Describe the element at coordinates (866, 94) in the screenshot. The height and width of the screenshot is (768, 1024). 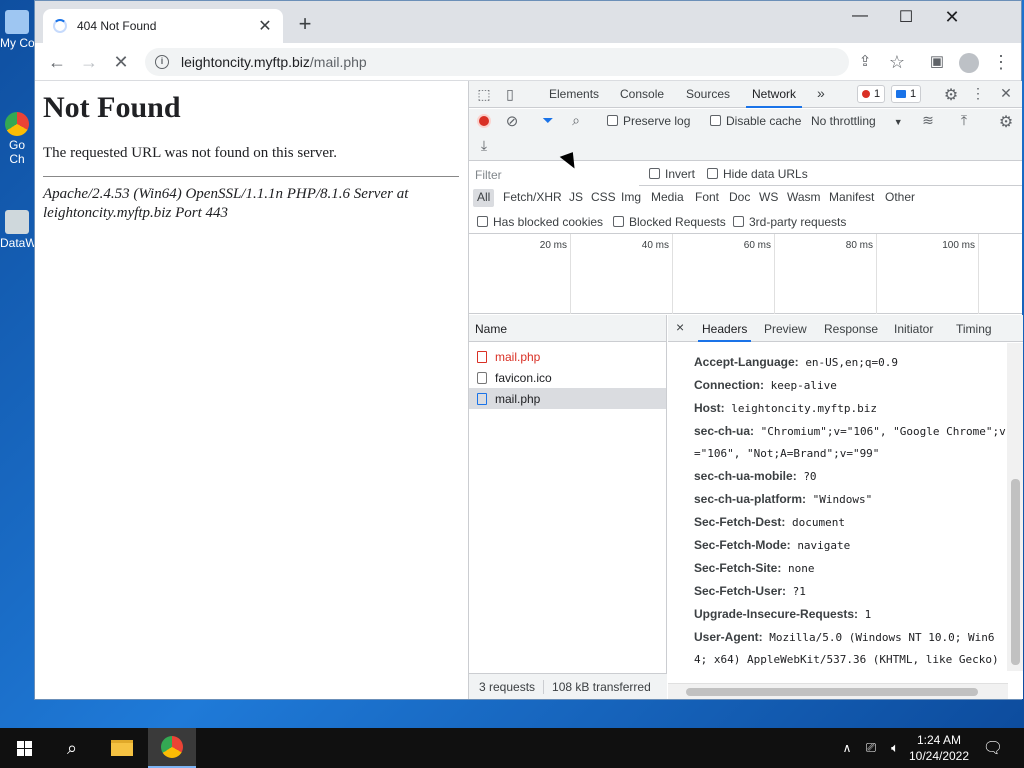
I see `error-icon` at that location.